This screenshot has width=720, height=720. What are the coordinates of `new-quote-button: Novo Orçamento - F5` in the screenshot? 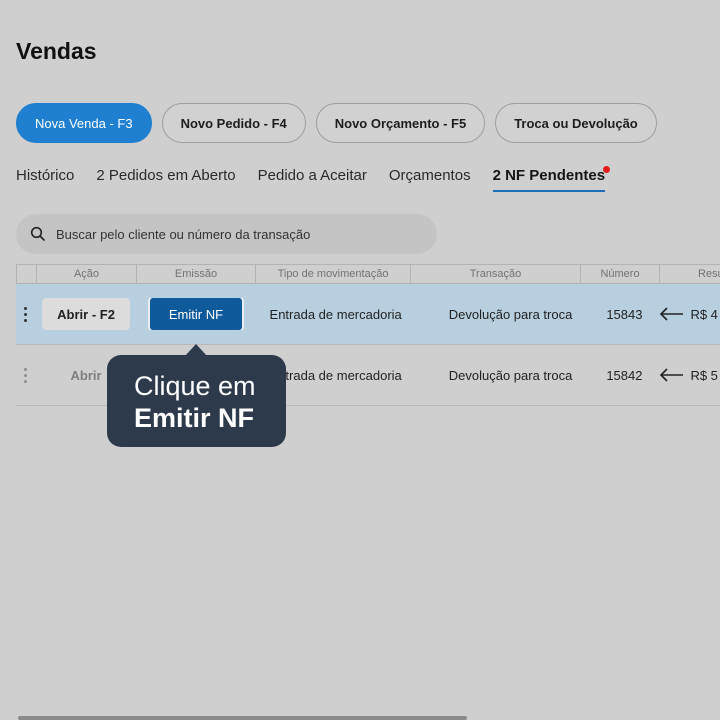 It's located at (400, 123).